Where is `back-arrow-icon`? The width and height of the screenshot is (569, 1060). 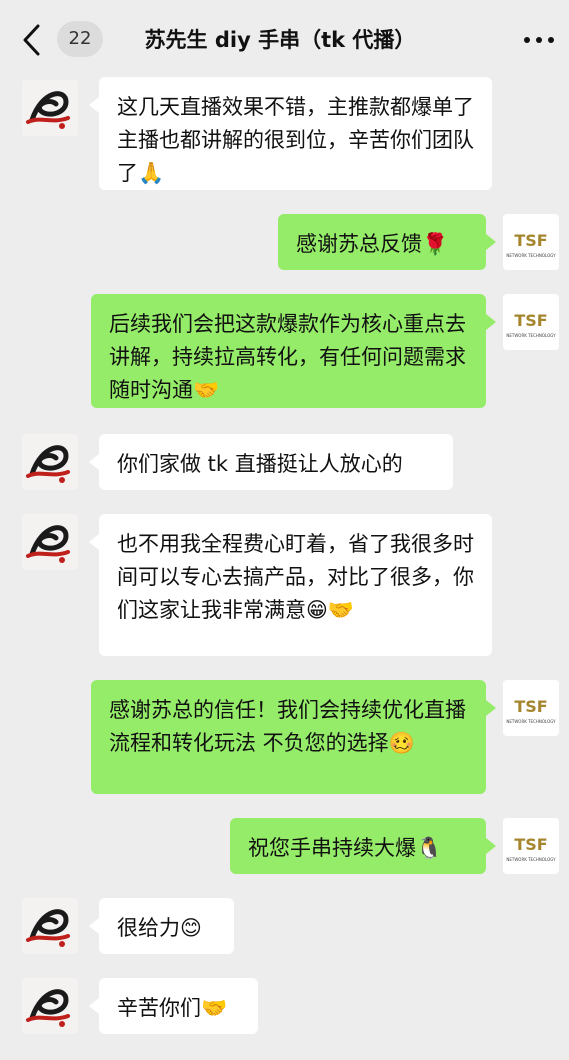
back-arrow-icon is located at coordinates (32, 40).